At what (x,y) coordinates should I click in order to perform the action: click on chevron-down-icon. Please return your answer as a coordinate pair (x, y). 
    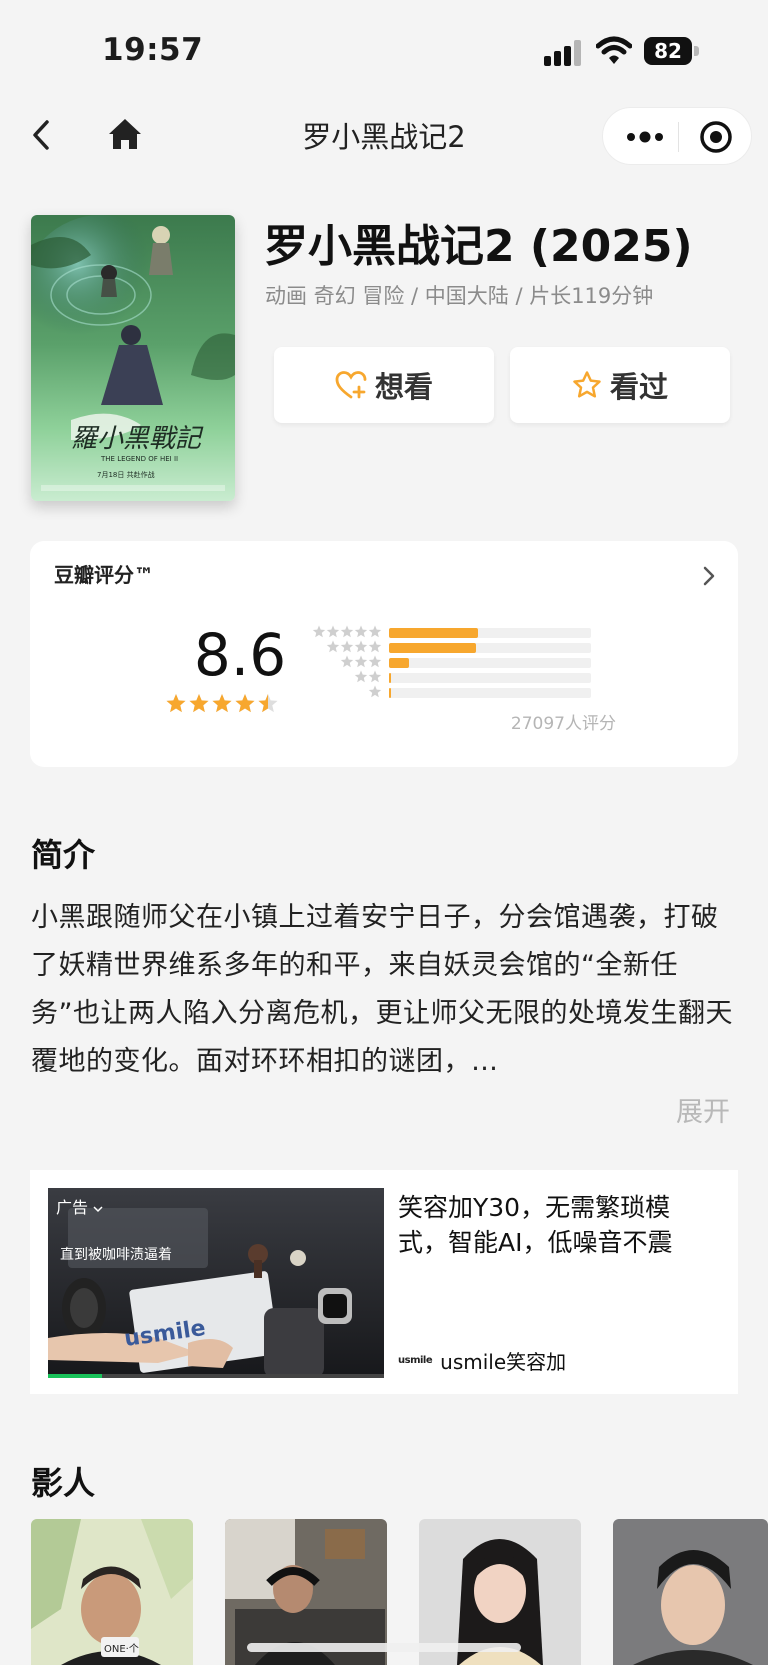
    Looking at the image, I should click on (98, 1209).